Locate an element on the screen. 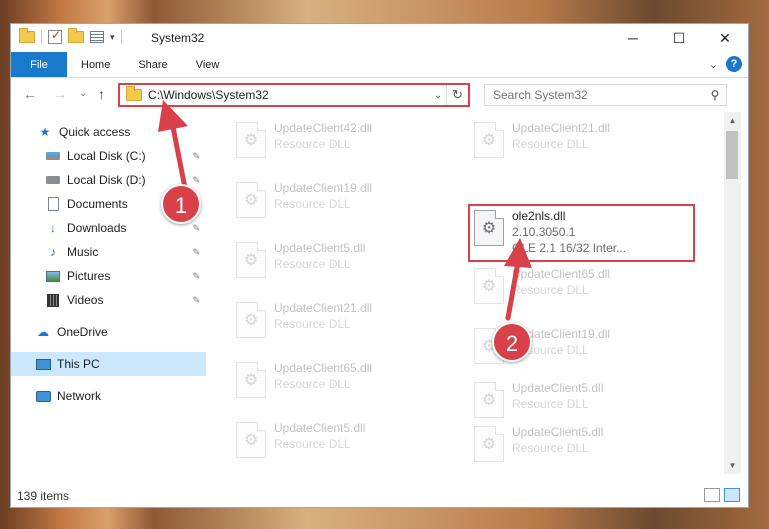 This screenshot has width=769, height=529. file-name: UpdateClient19.dll is located at coordinates (323, 188).